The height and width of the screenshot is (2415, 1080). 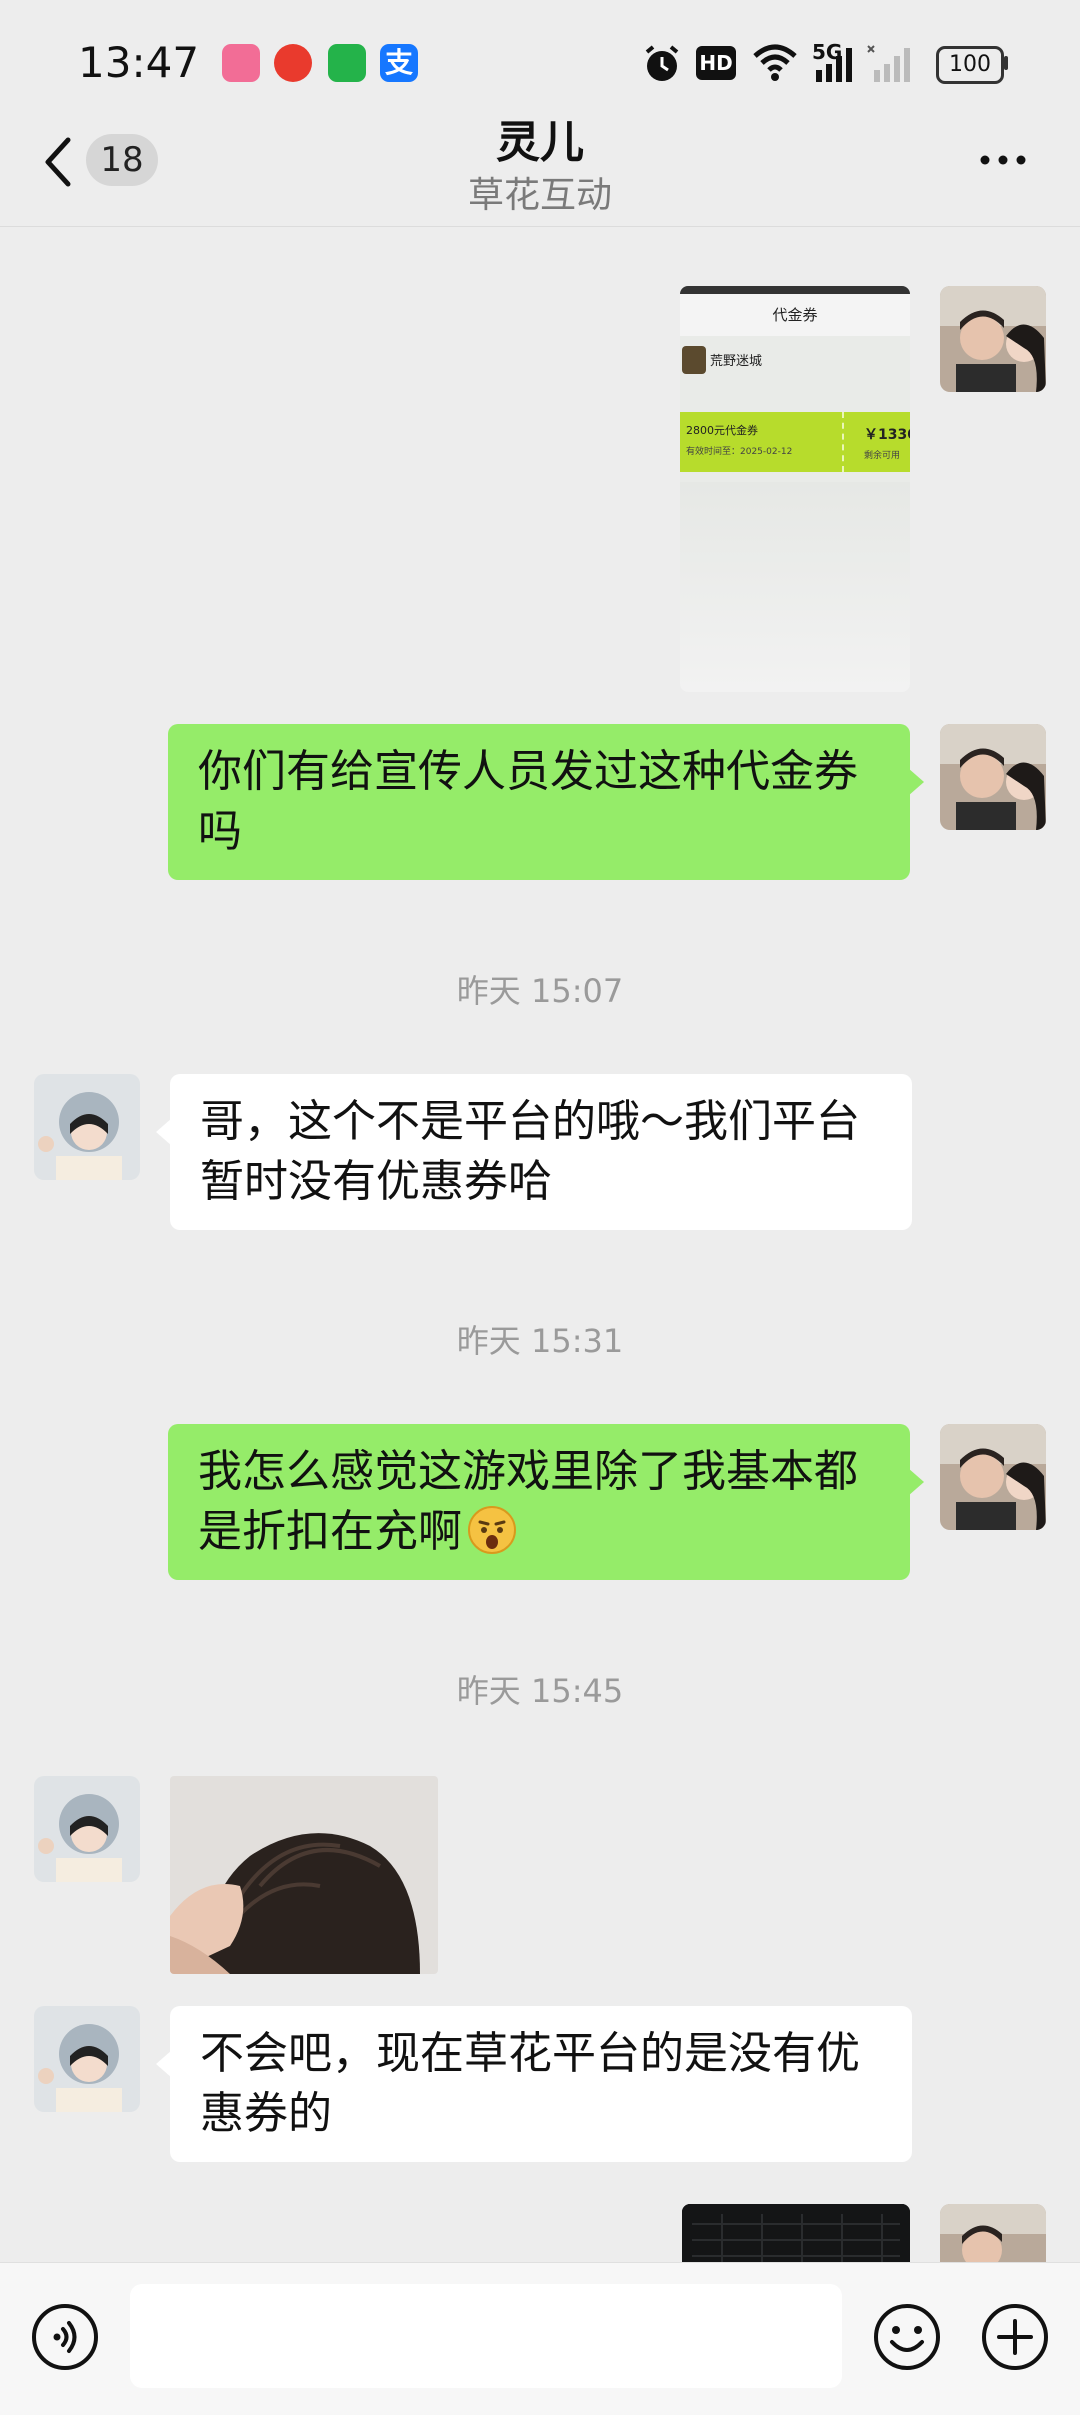 I want to click on emoji-icon, so click(x=907, y=2337).